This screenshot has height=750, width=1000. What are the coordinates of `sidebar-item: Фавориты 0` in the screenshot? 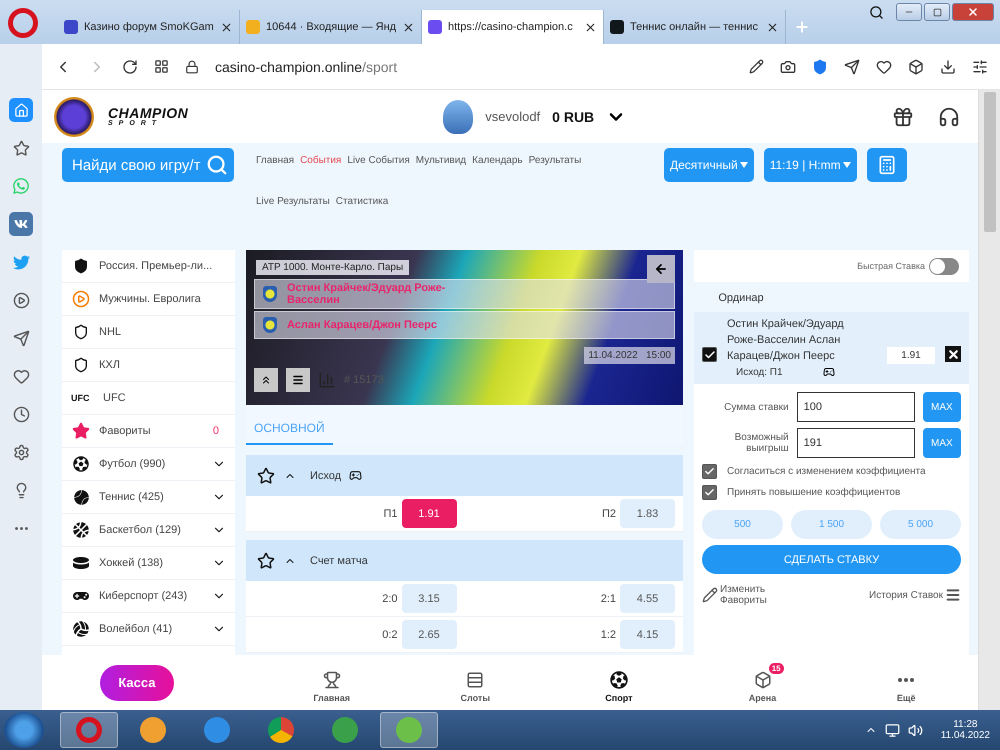 It's located at (148, 431).